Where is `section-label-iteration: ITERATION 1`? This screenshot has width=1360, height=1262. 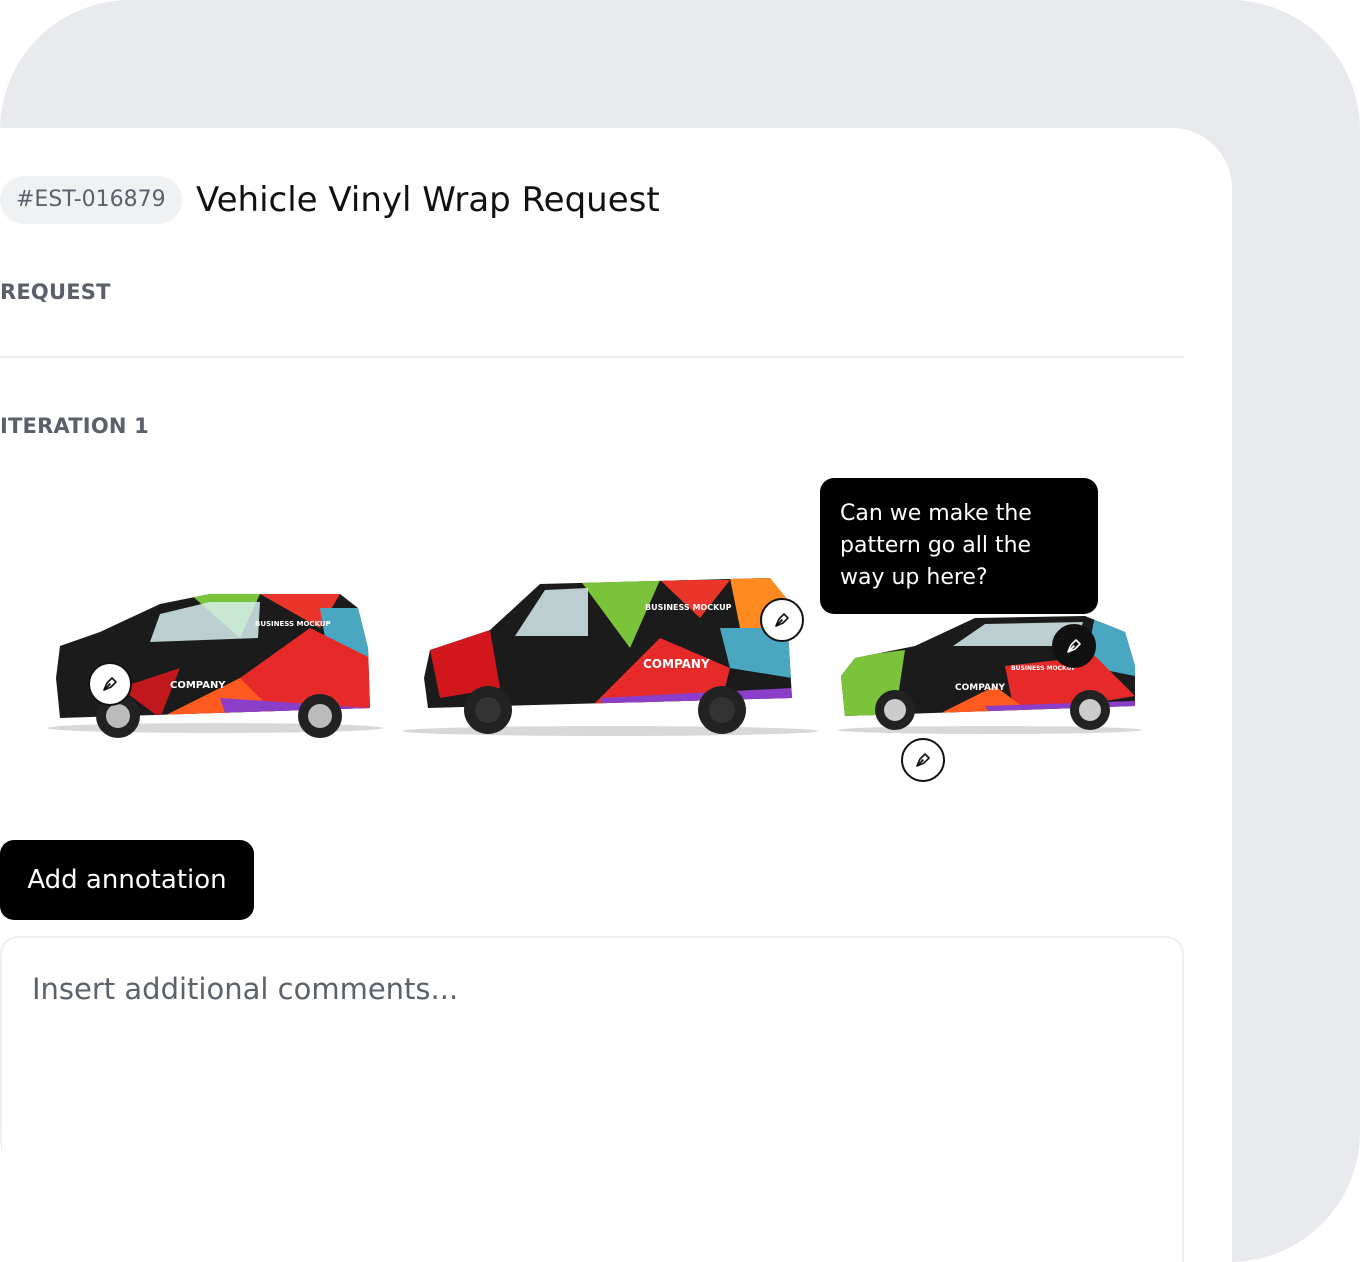 section-label-iteration: ITERATION 1 is located at coordinates (74, 426).